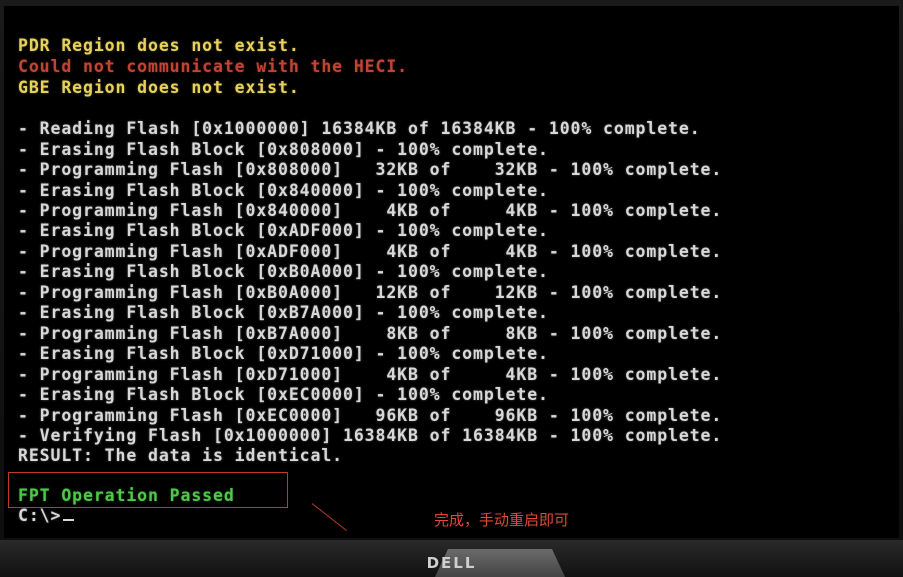 The image size is (903, 577). Describe the element at coordinates (502, 520) in the screenshot. I see `annotation-note: 完成，手动重启即可` at that location.